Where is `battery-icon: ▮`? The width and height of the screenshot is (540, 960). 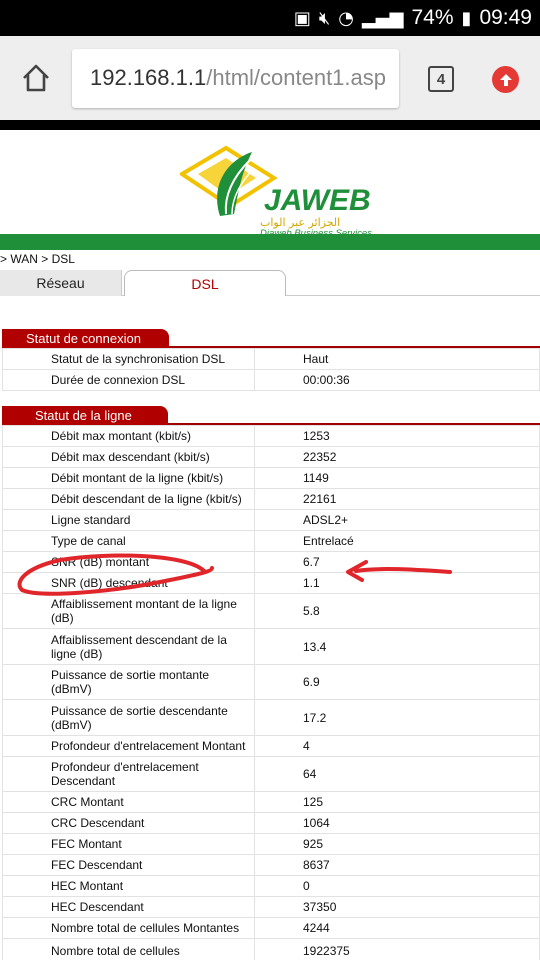
battery-icon: ▮ is located at coordinates (466, 18).